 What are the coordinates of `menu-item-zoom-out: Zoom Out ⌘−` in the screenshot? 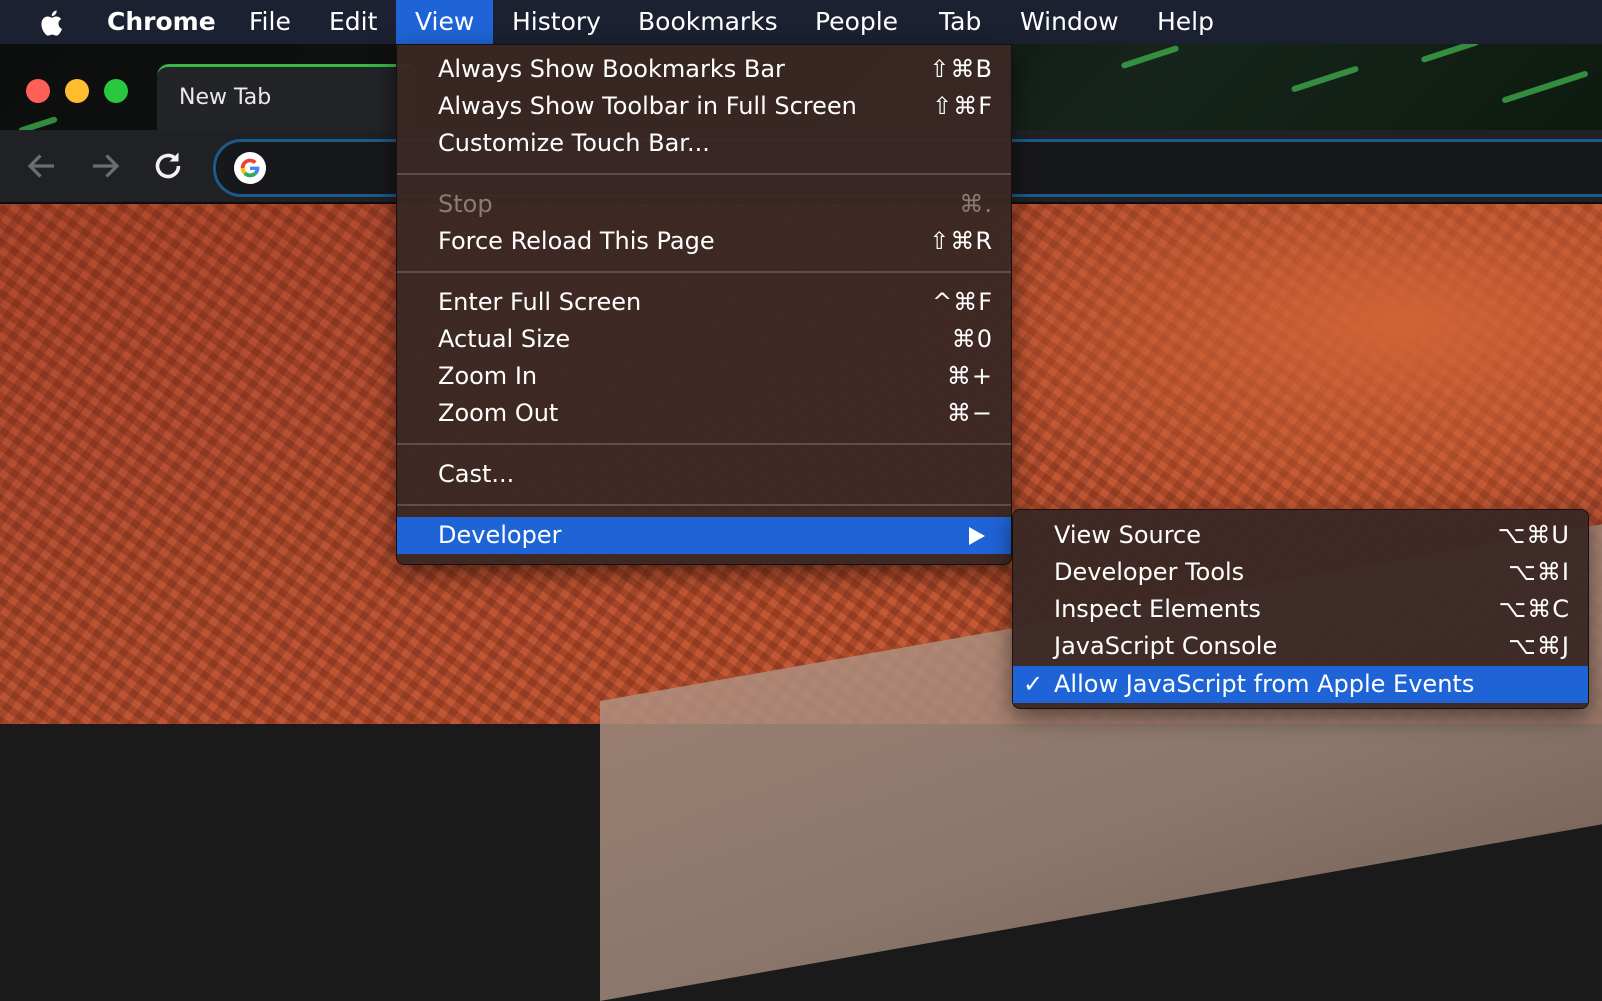 It's located at (704, 413).